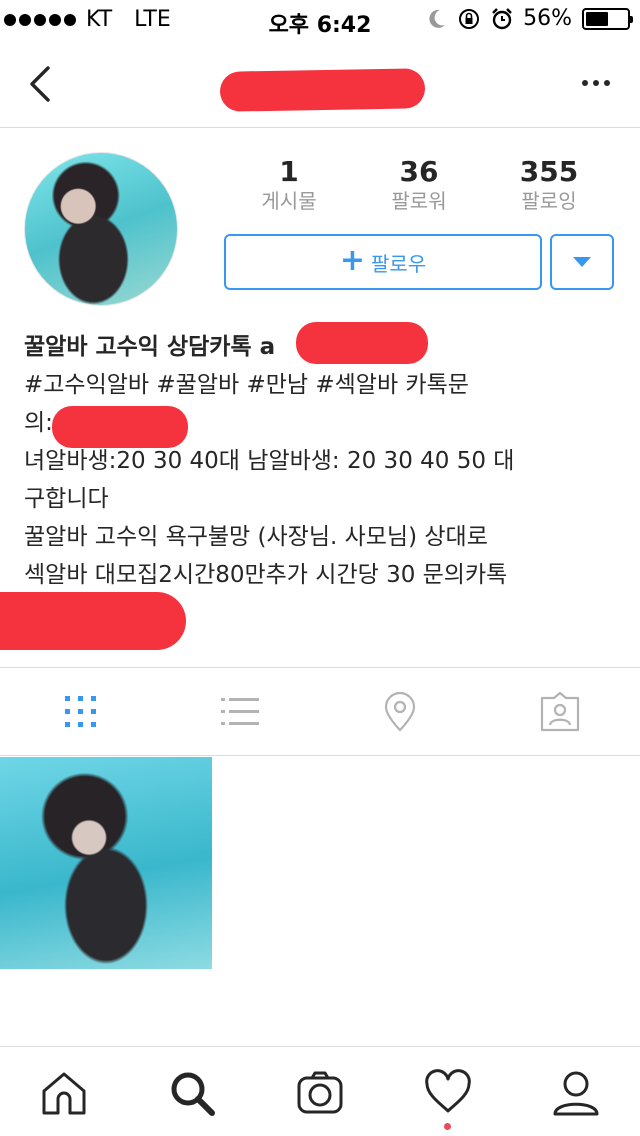 This screenshot has width=640, height=1136. I want to click on chevron-left-icon, so click(42, 84).